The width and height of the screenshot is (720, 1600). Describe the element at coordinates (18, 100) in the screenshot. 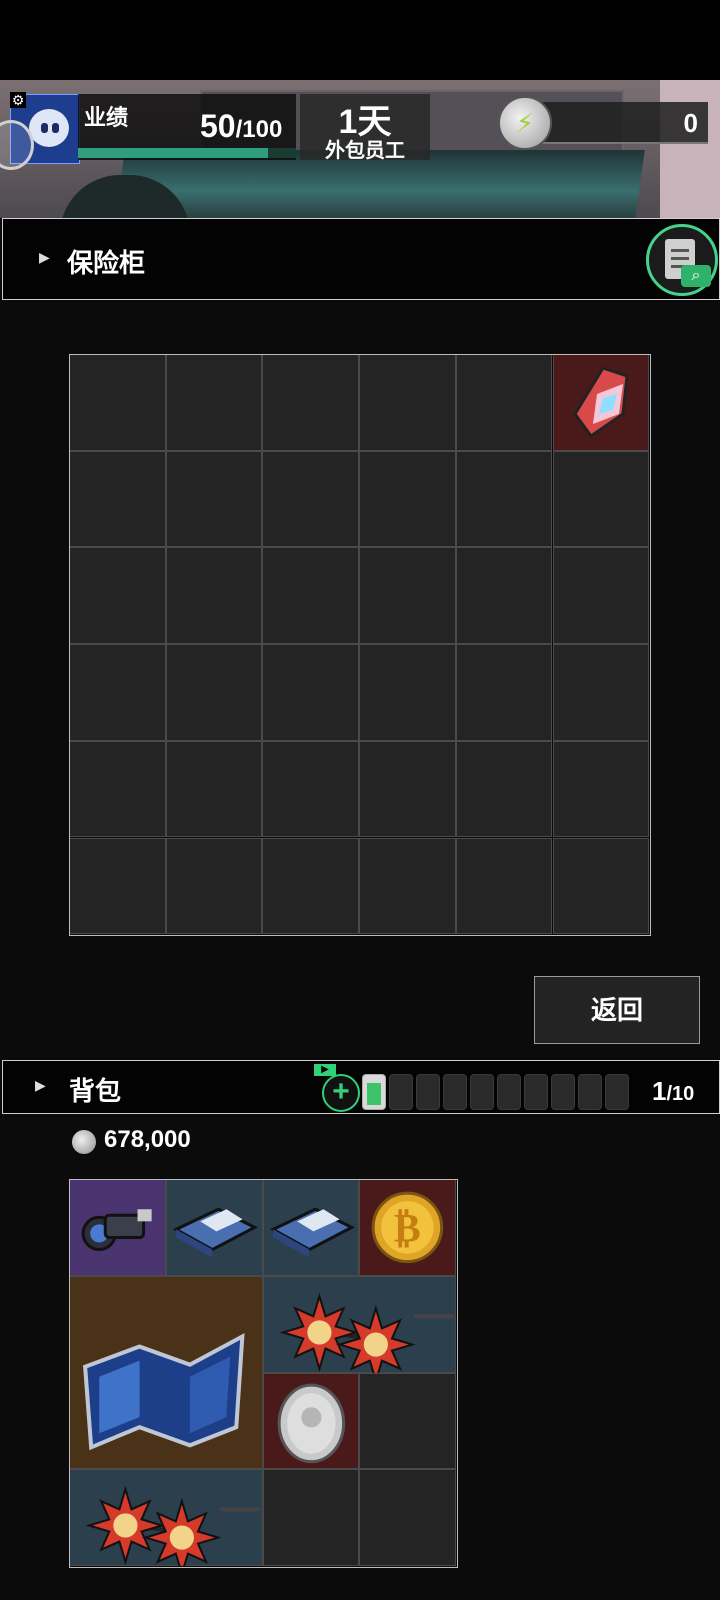

I see `settings-gear-icon: ⚙` at that location.